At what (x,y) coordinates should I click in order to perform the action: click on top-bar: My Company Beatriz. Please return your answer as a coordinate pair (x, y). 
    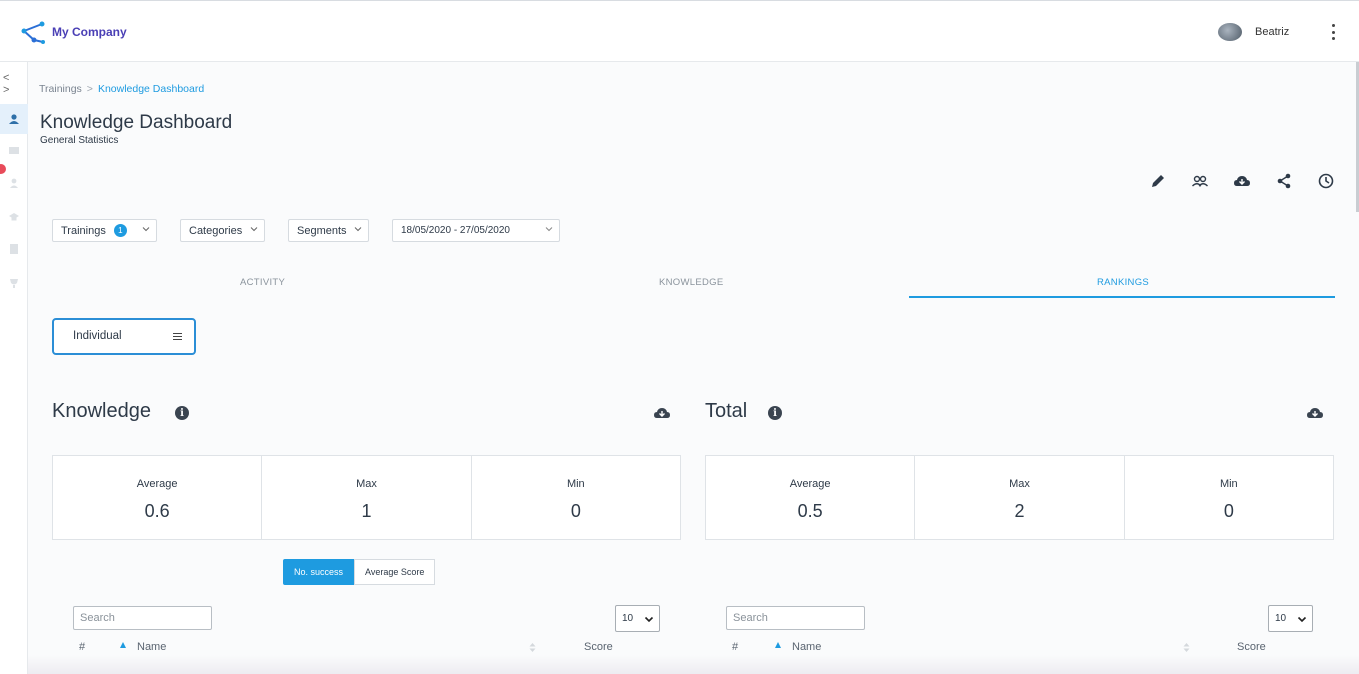
    Looking at the image, I should click on (679, 31).